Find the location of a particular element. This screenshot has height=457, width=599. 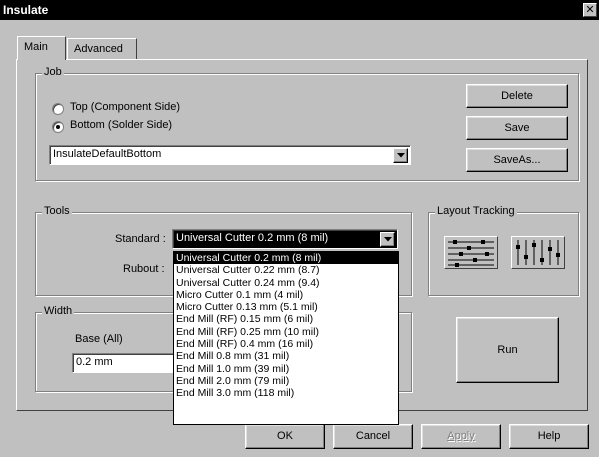

standard-label: Standard : is located at coordinates (140, 239).